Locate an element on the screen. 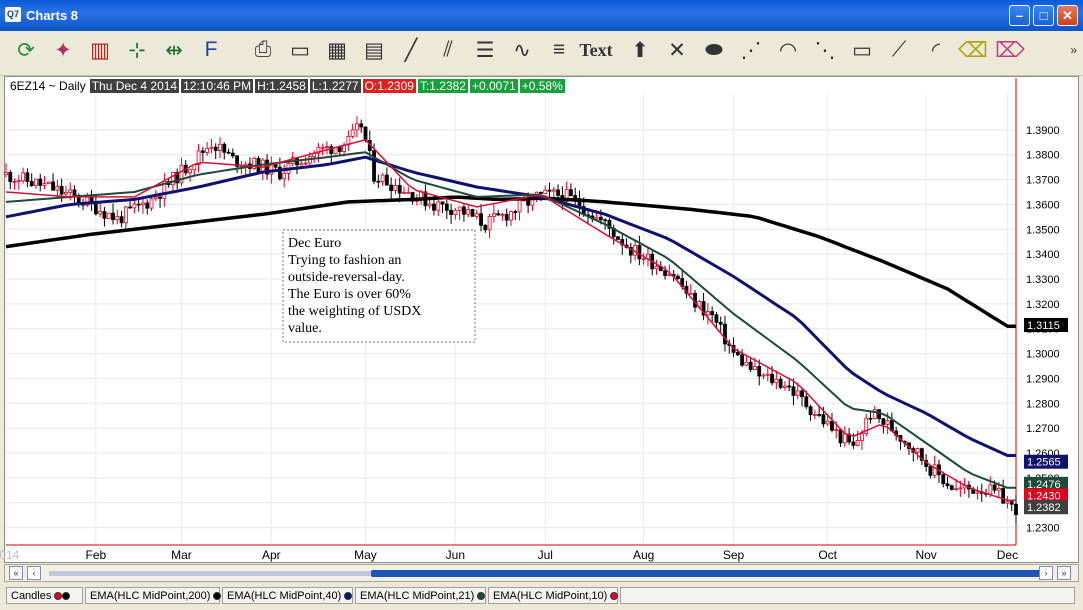 This screenshot has height=610, width=1083. scroll-left-button: ‹ is located at coordinates (34, 573).